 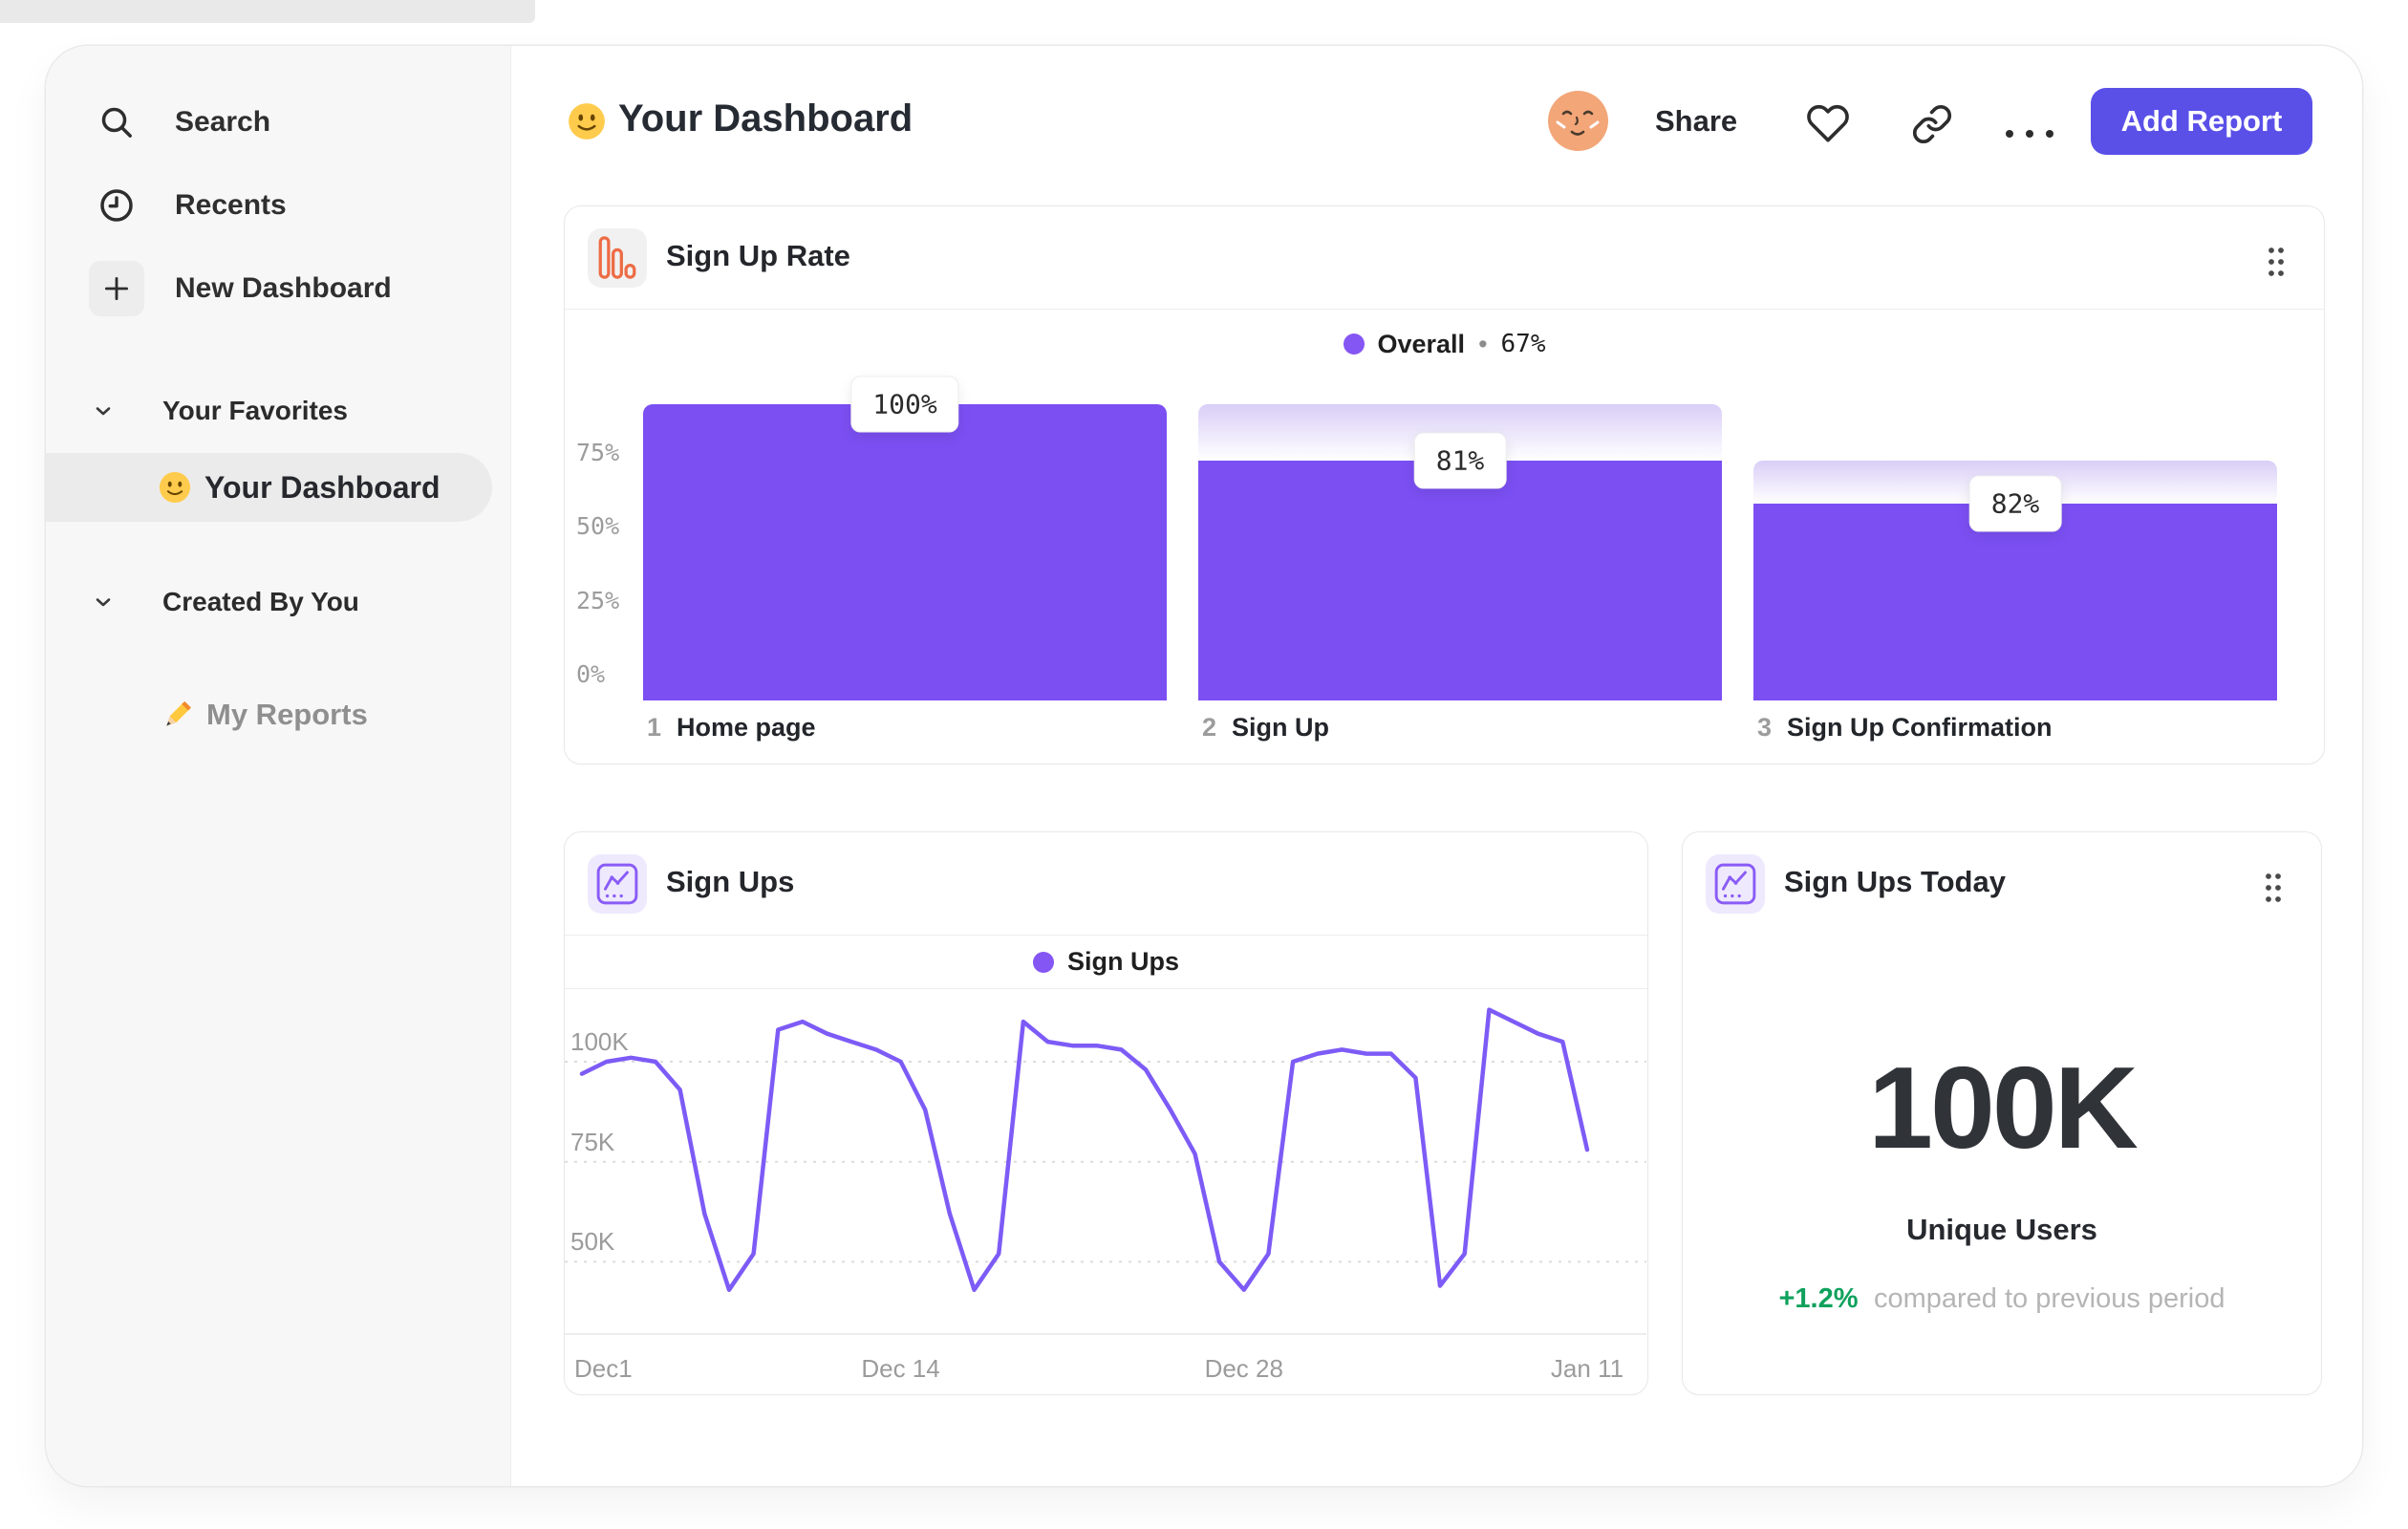 What do you see at coordinates (1460, 460) in the screenshot?
I see `conversion-tooltip: 81%` at bounding box center [1460, 460].